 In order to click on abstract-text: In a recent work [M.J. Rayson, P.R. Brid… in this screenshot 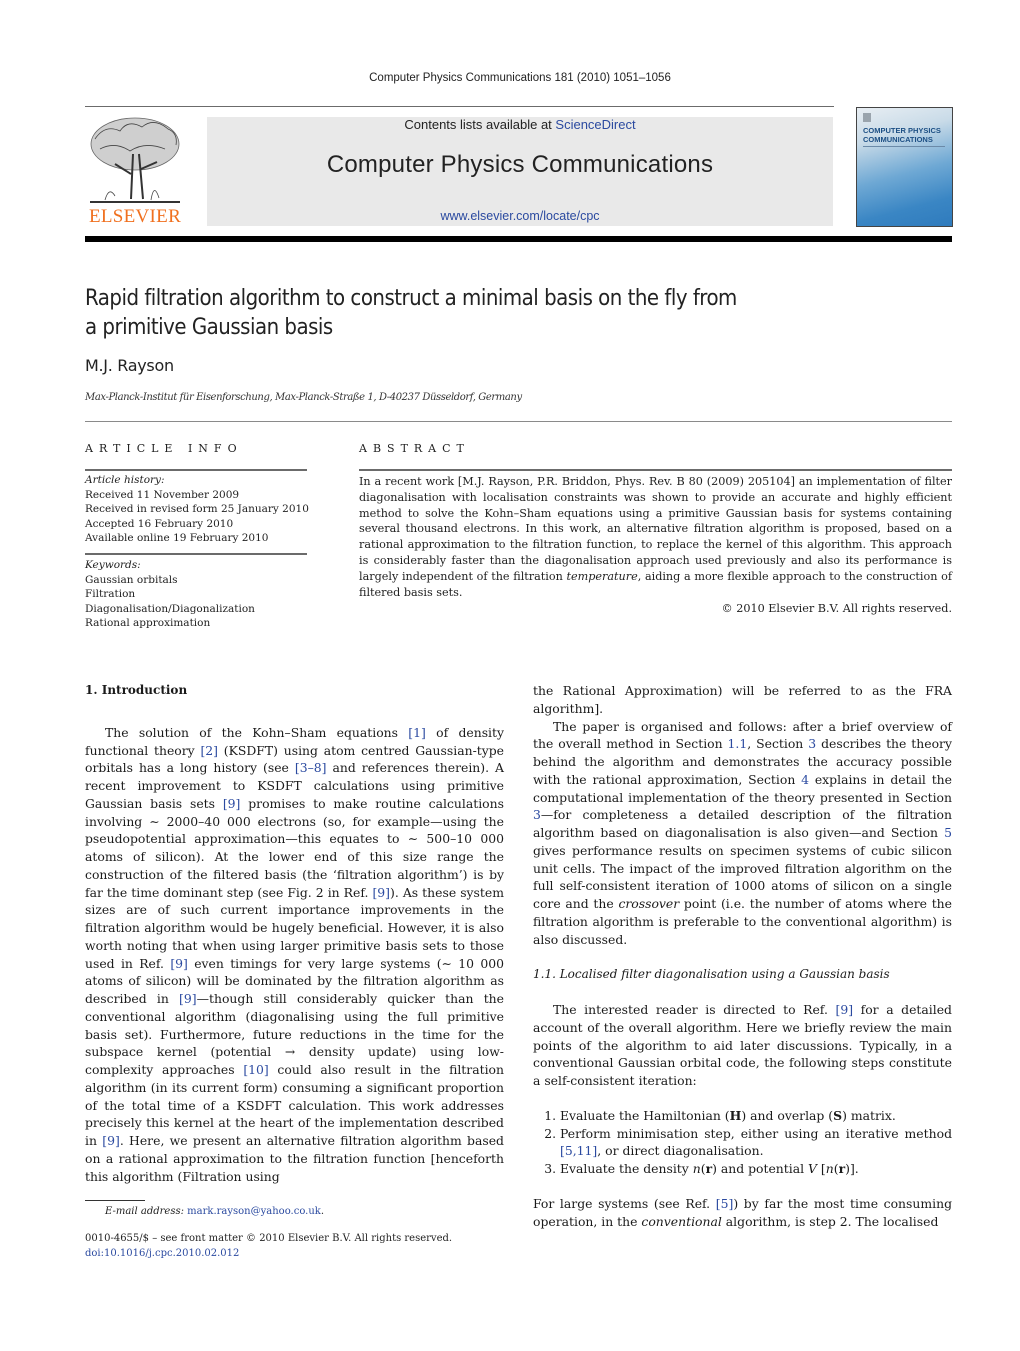, I will do `click(655, 537)`.